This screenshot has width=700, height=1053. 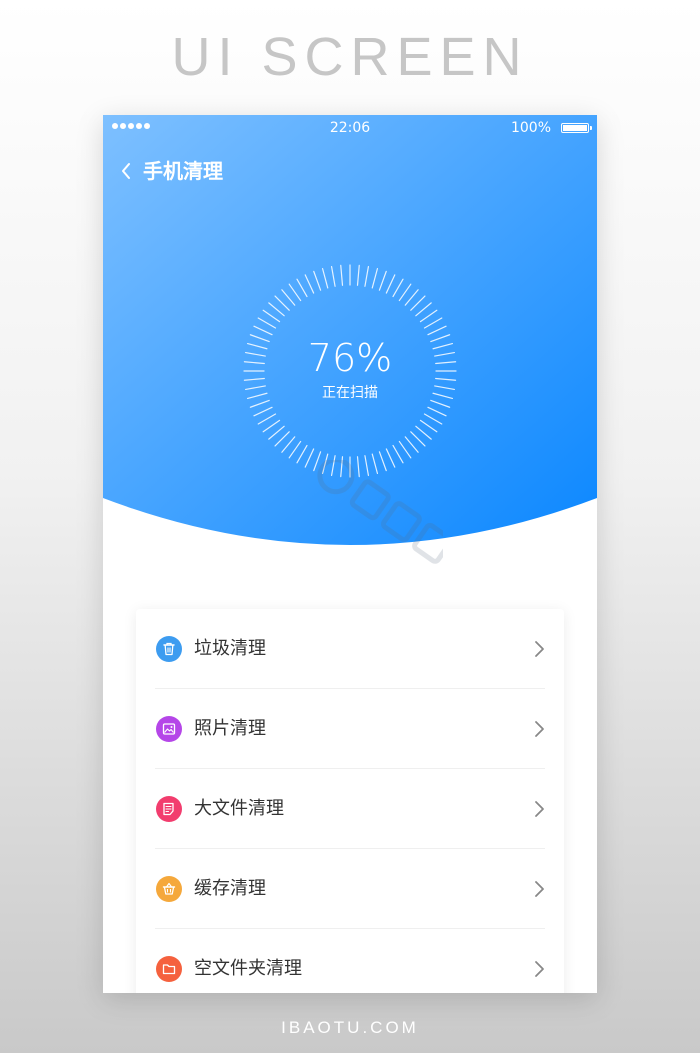 I want to click on menu-item-label: 垃圾清理, so click(x=230, y=648).